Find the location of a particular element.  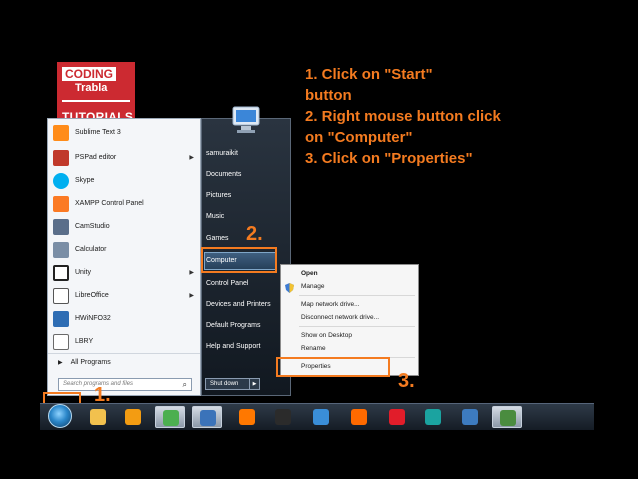

instruction-line: on "Computer" is located at coordinates (359, 137).